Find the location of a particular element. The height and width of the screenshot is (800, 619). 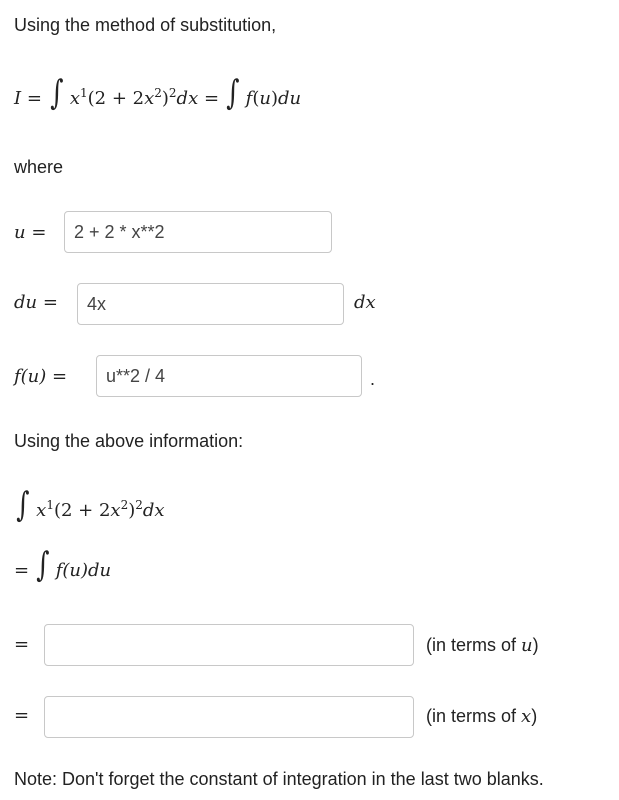

u-input: 2 + 2 * x**2 is located at coordinates (198, 232).